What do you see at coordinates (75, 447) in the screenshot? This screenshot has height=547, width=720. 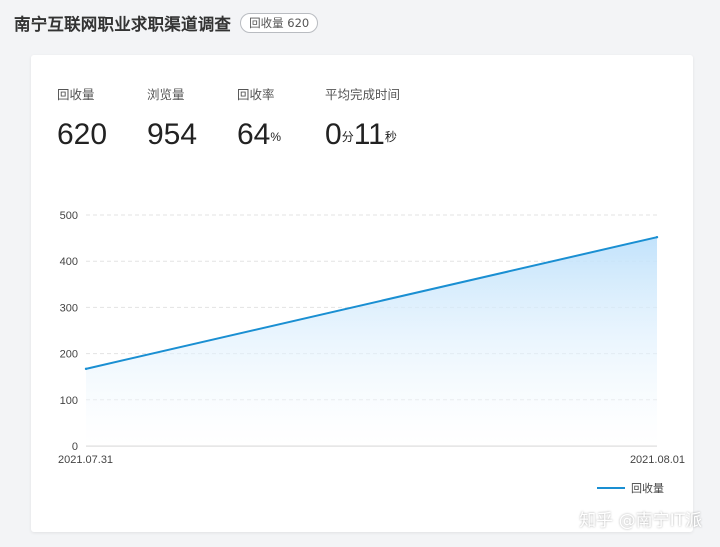 I see `y-tick-label: 0` at bounding box center [75, 447].